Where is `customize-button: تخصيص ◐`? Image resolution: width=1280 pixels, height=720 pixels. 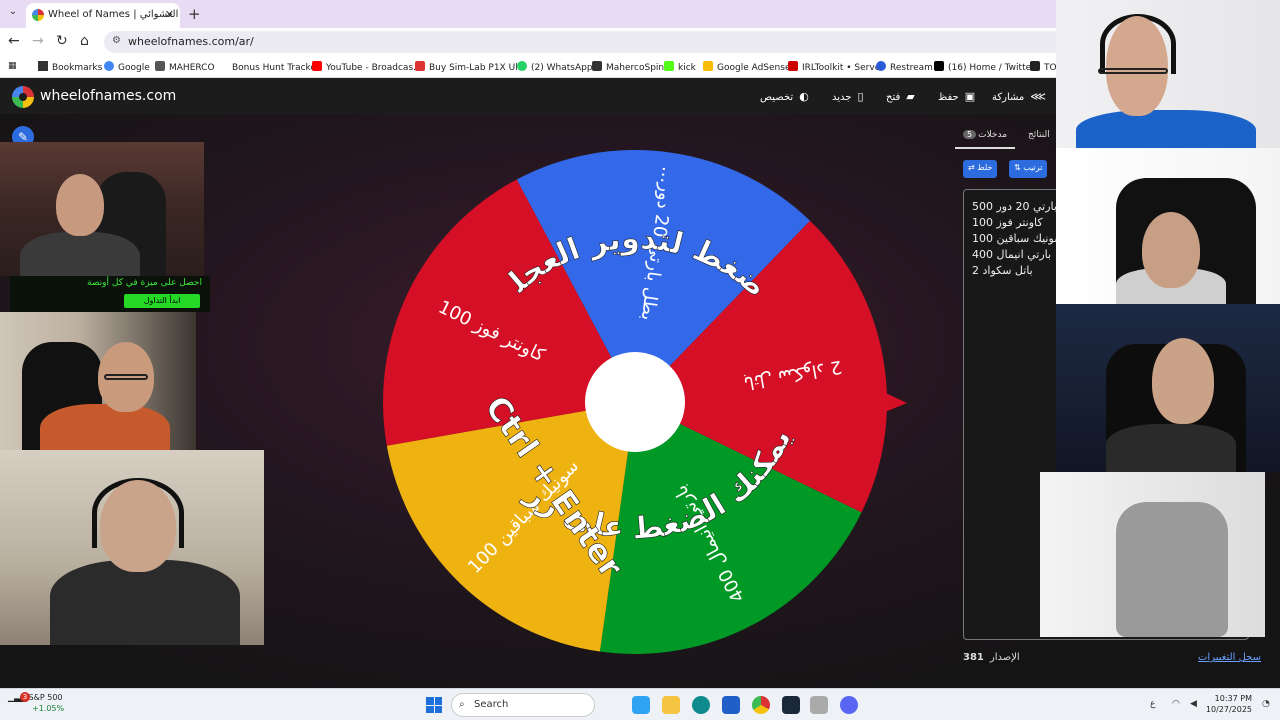
customize-button: تخصيص ◐ is located at coordinates (784, 96).